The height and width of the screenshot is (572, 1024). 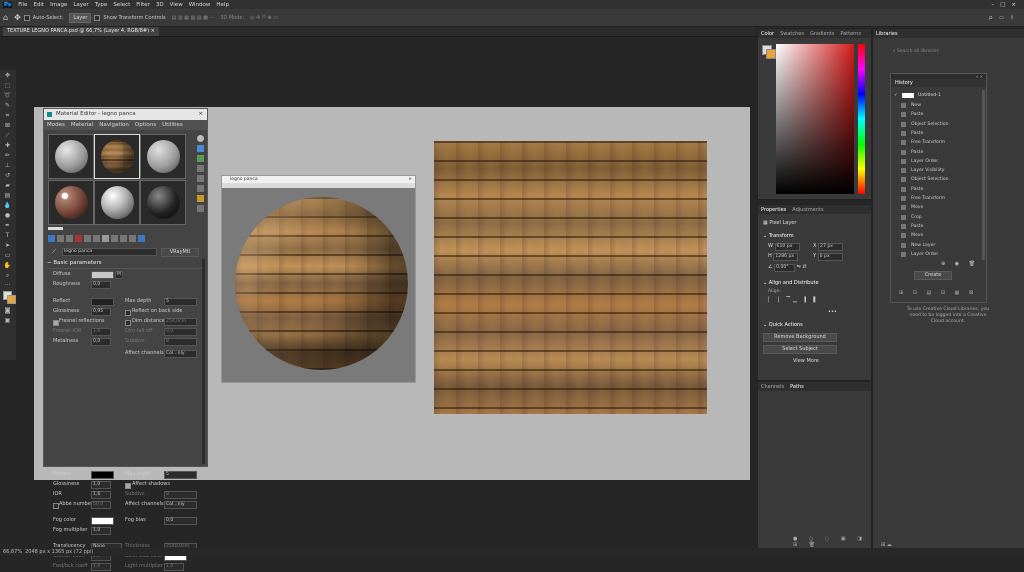 What do you see at coordinates (102, 275) in the screenshot?
I see `diffuse-color-swatch` at bounding box center [102, 275].